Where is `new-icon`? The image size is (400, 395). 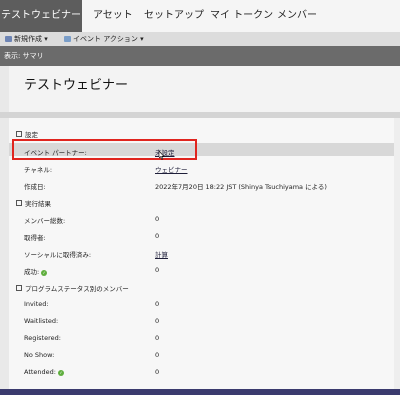 new-icon is located at coordinates (8, 39).